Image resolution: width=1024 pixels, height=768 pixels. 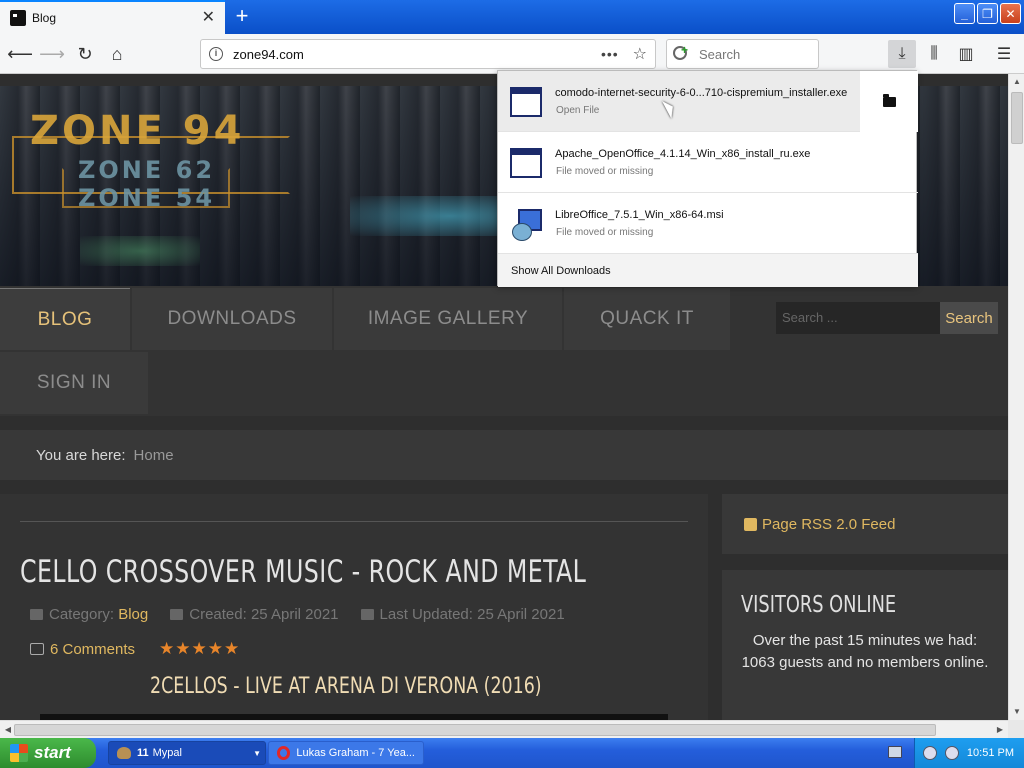 What do you see at coordinates (44, 18) in the screenshot?
I see `tab-title: Blog` at bounding box center [44, 18].